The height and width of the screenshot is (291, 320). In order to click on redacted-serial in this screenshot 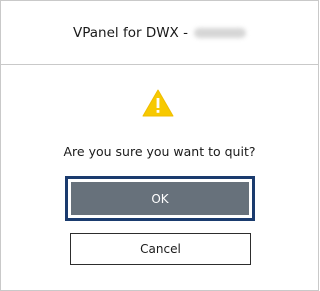, I will do `click(219, 32)`.